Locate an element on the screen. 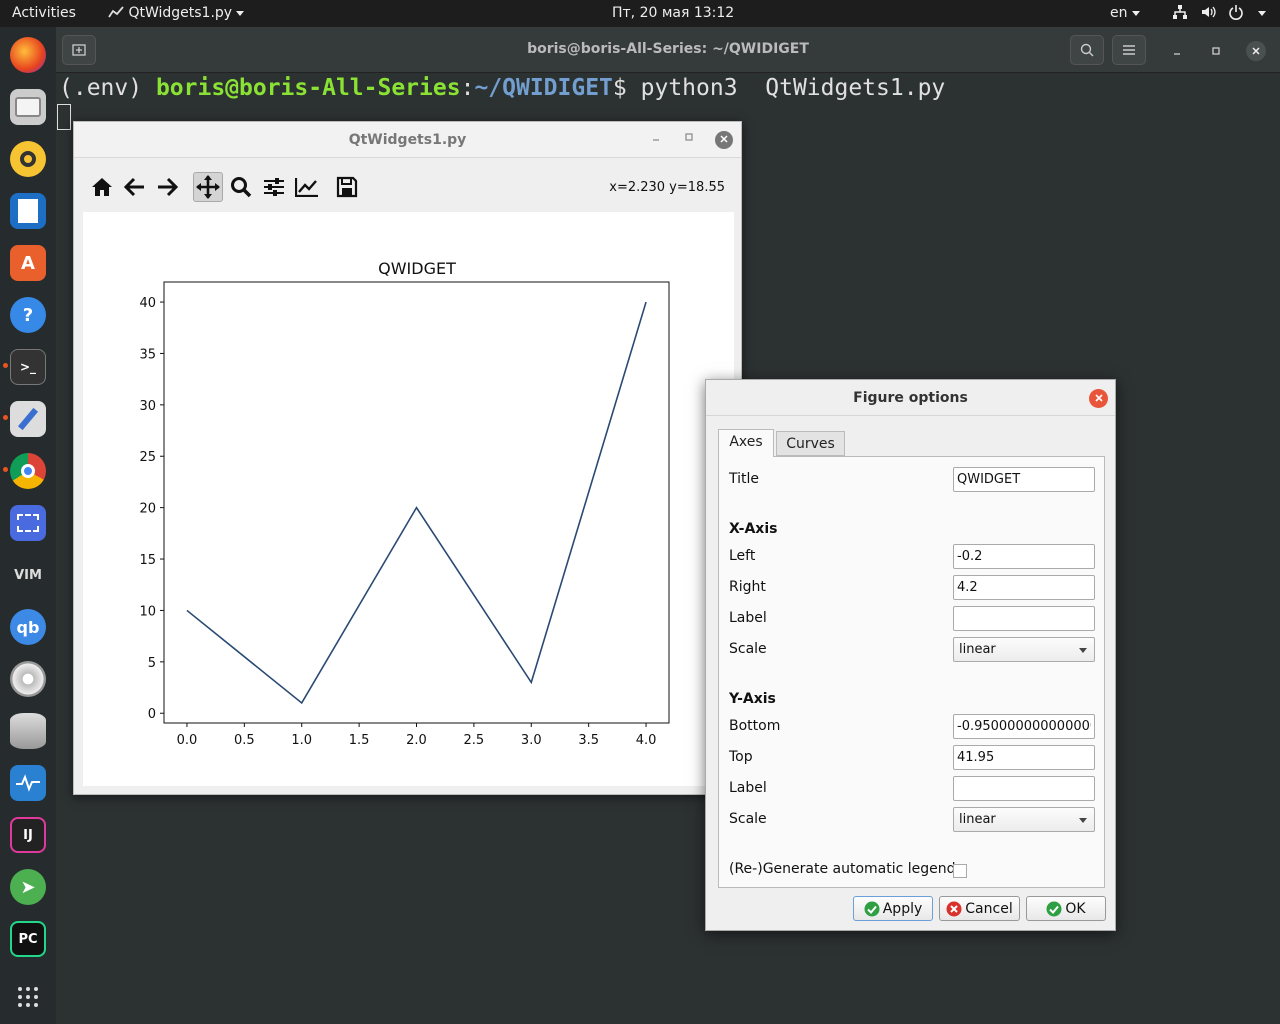  x-axis-ticks: 0.0 0.5 1.0 1.5 2.0 2.5 3.0 3.5 4.0 is located at coordinates (416, 735).